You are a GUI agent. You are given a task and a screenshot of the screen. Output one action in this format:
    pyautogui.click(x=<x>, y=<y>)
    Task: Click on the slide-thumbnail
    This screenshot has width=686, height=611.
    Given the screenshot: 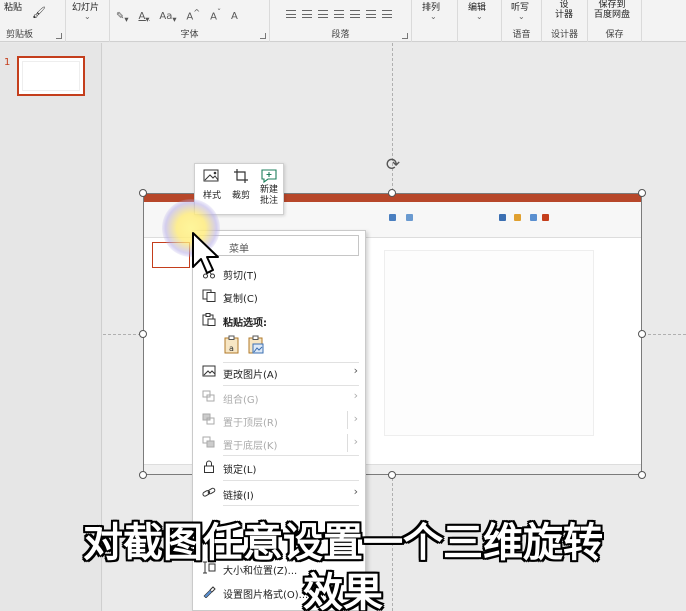 What is the action you would take?
    pyautogui.click(x=51, y=76)
    